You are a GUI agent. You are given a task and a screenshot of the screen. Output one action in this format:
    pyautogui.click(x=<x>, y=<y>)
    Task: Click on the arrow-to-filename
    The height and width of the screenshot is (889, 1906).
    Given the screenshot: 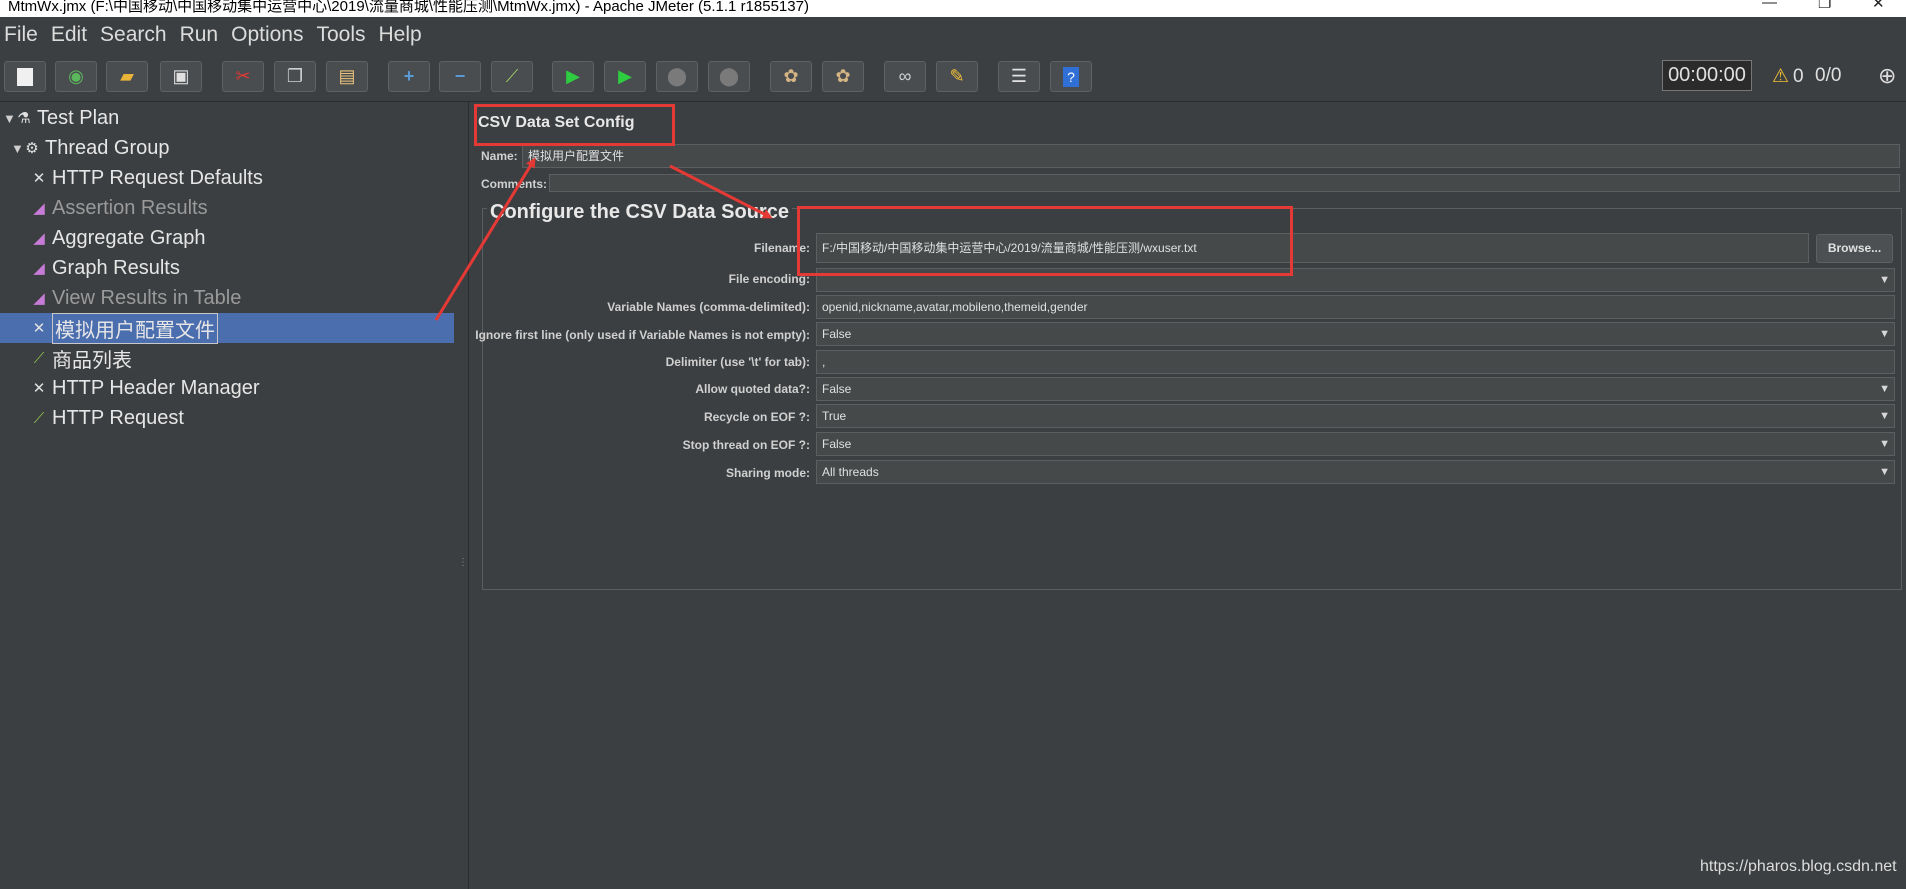 What is the action you would take?
    pyautogui.click(x=721, y=191)
    